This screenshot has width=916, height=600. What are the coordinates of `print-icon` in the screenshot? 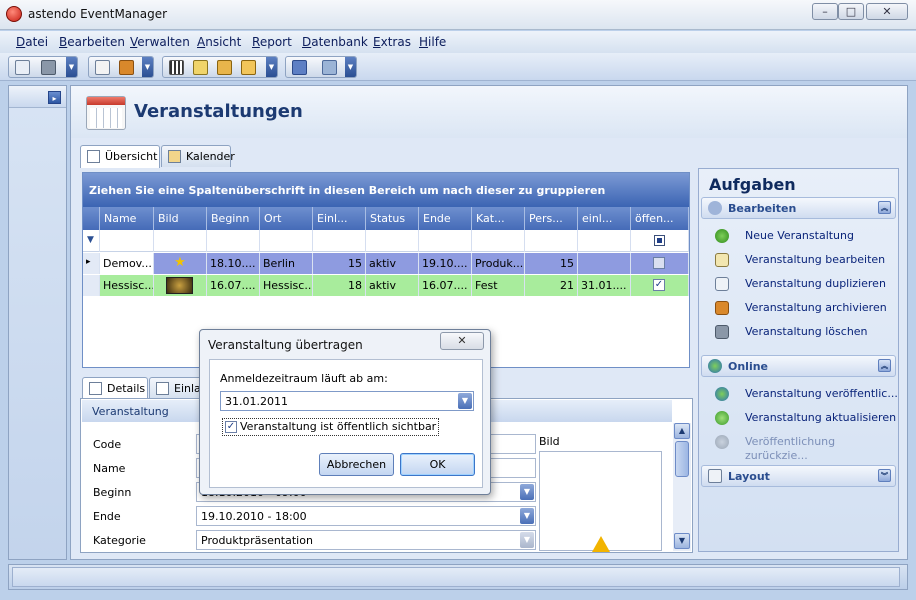 It's located at (48, 67).